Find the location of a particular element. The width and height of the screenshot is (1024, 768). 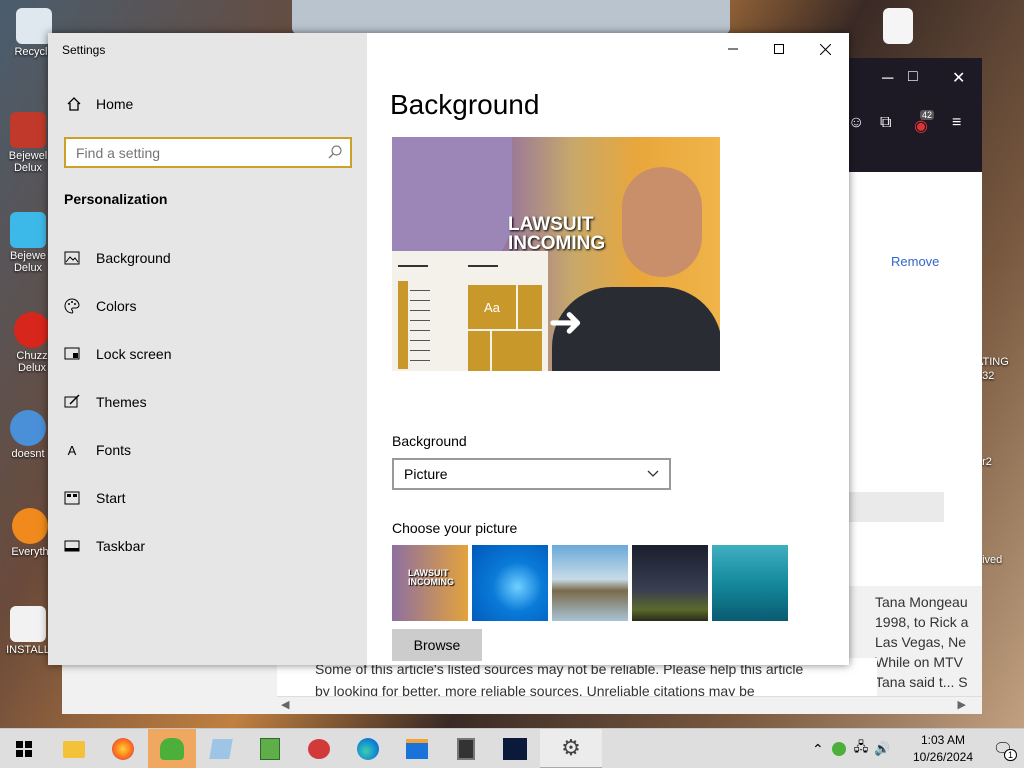

disney-plus-button is located at coordinates (515, 748).